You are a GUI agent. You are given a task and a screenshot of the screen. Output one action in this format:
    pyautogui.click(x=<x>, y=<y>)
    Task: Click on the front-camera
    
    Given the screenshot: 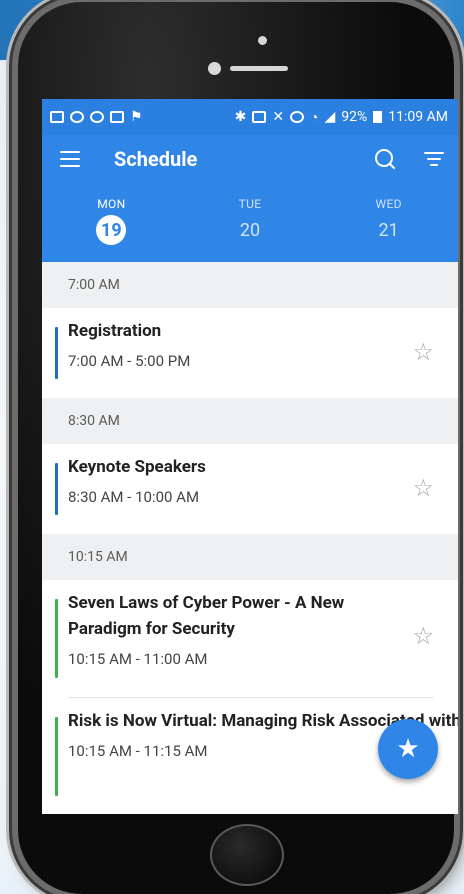 What is the action you would take?
    pyautogui.click(x=214, y=68)
    